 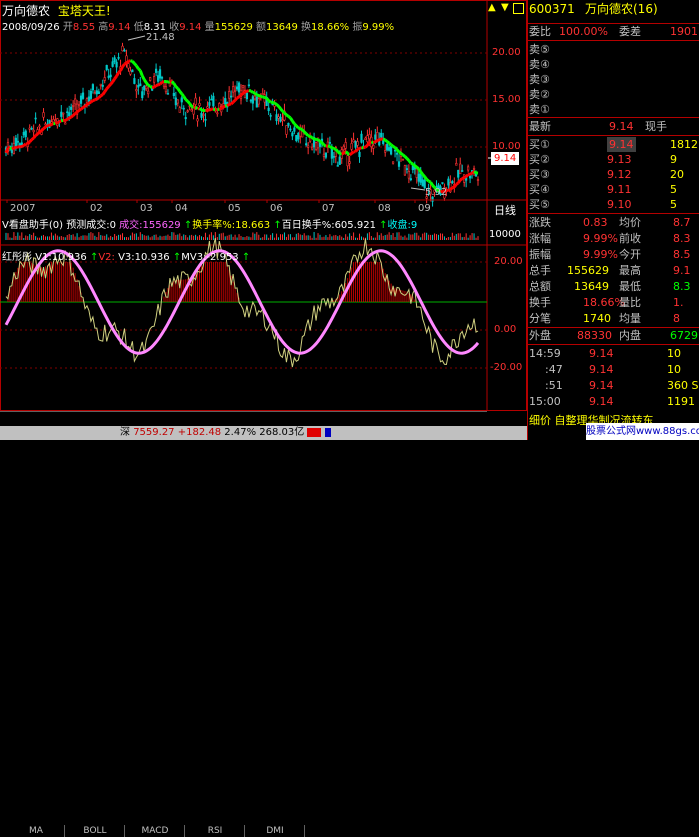 What do you see at coordinates (682, 385) in the screenshot?
I see `tick-vol: 360 S` at bounding box center [682, 385].